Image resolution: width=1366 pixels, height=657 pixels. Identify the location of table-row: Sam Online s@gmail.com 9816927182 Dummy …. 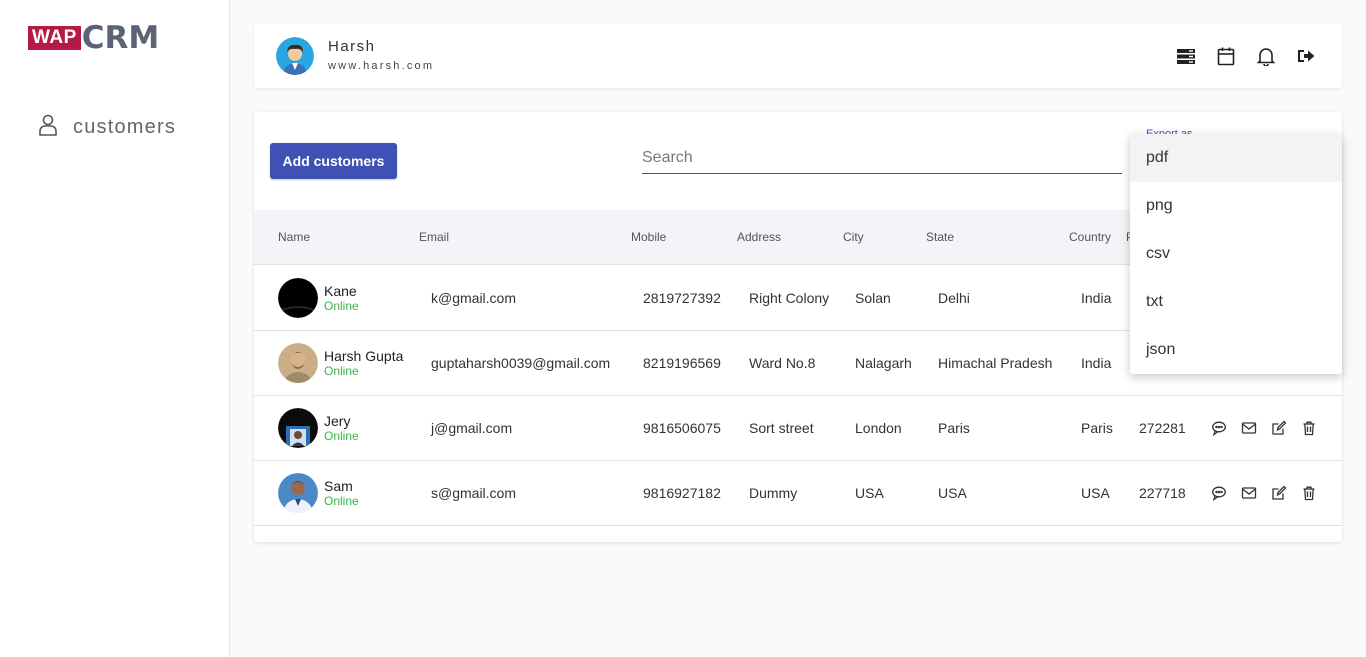
(798, 493).